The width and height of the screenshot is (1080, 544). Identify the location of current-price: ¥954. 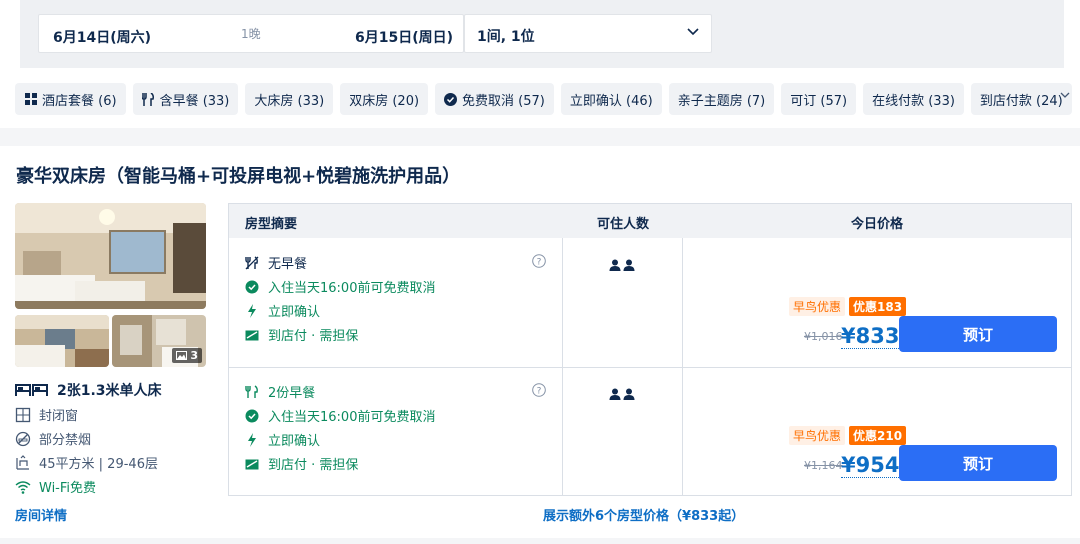
(870, 465).